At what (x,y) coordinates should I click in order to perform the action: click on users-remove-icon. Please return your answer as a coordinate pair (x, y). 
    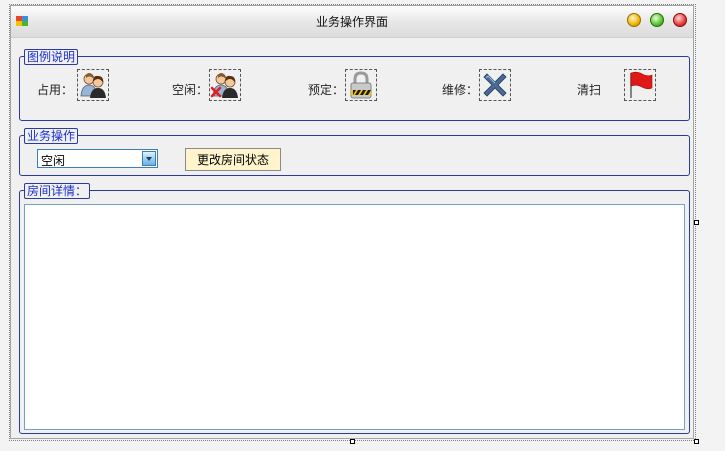
    Looking at the image, I should click on (225, 85).